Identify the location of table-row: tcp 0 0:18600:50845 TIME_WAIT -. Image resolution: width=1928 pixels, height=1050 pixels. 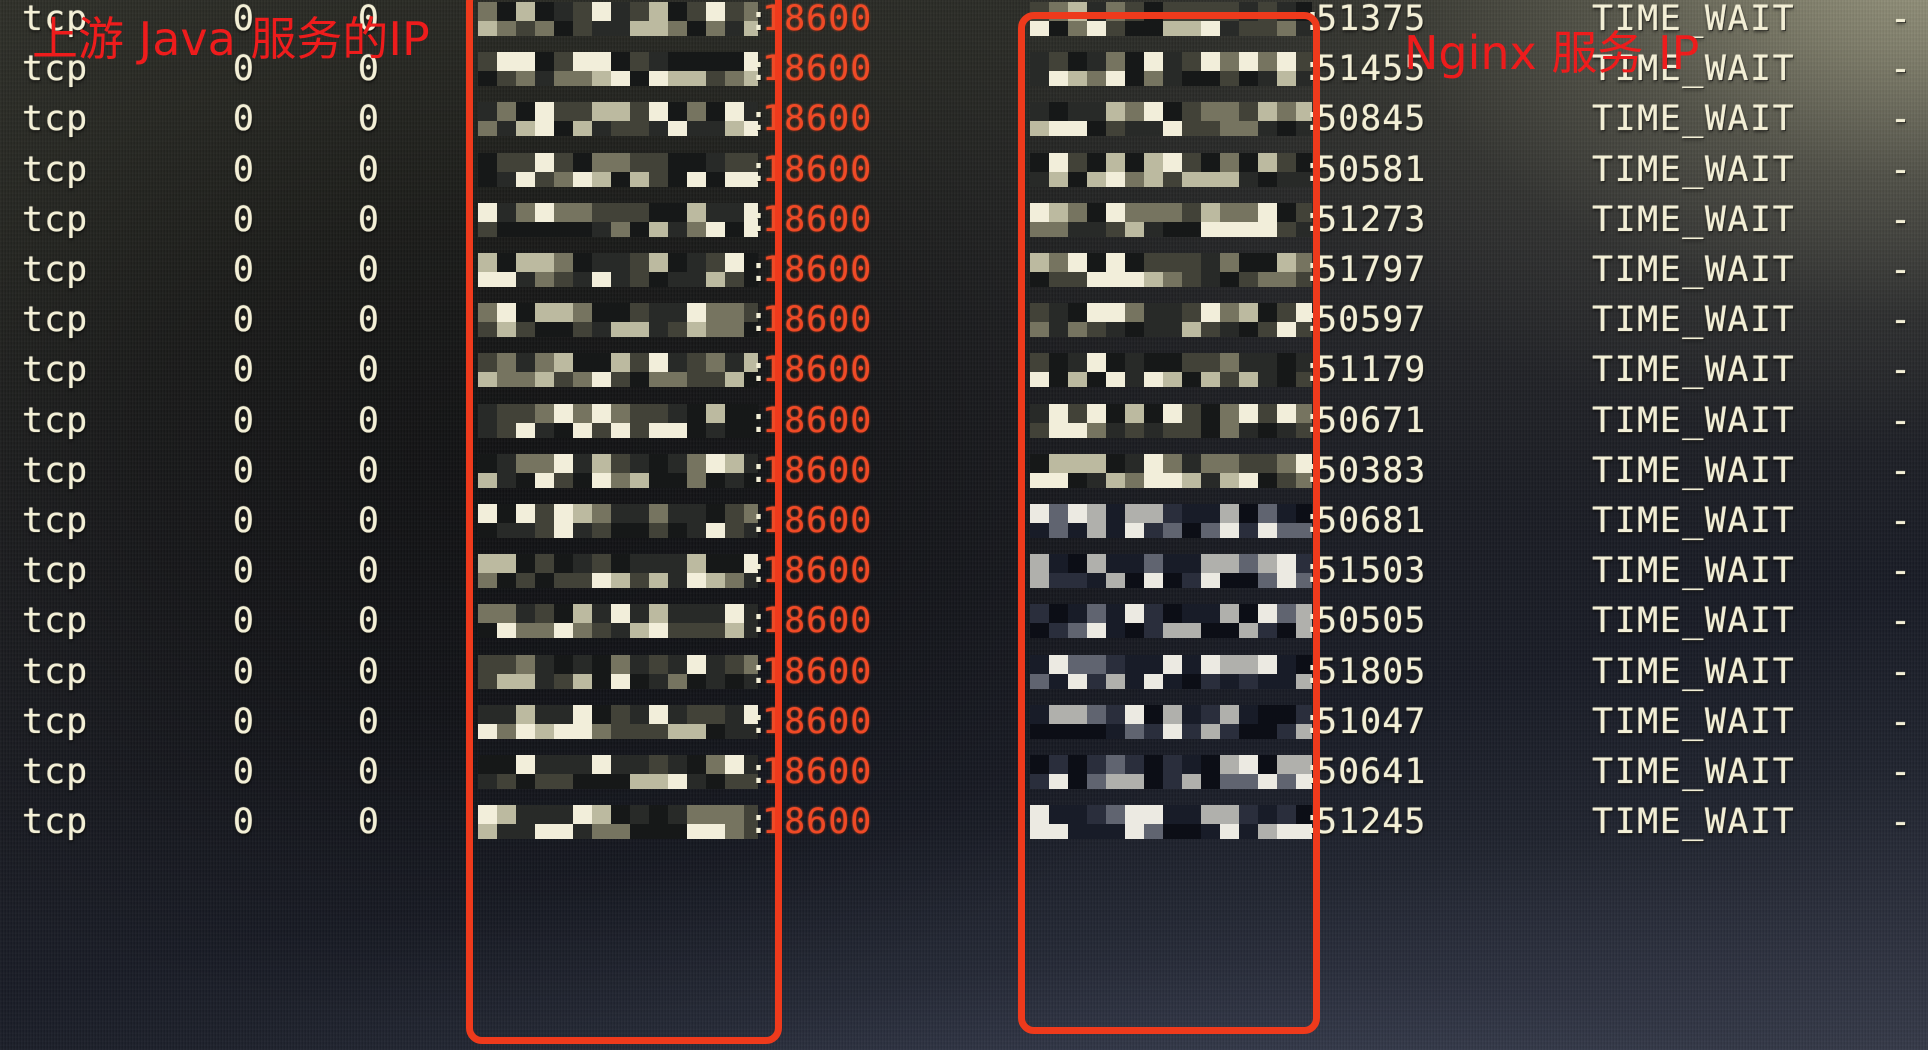
(964, 119).